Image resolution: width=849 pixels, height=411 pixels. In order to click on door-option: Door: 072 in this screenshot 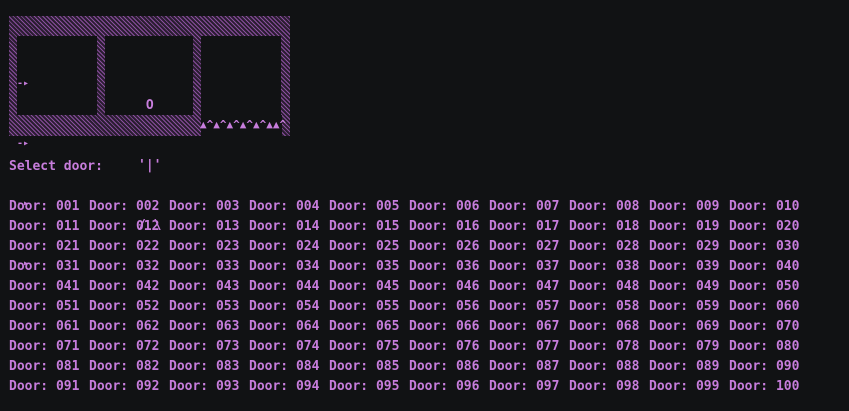, I will do `click(129, 347)`.